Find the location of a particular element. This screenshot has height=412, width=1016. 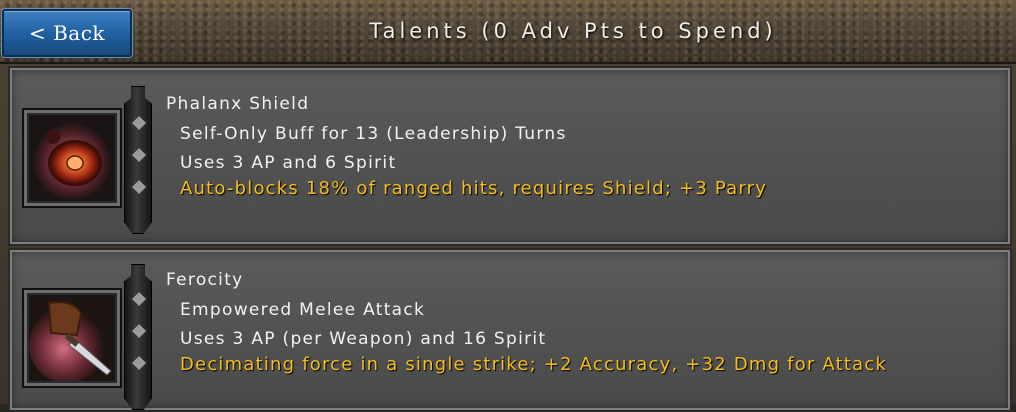

shield-icon is located at coordinates (72, 158).